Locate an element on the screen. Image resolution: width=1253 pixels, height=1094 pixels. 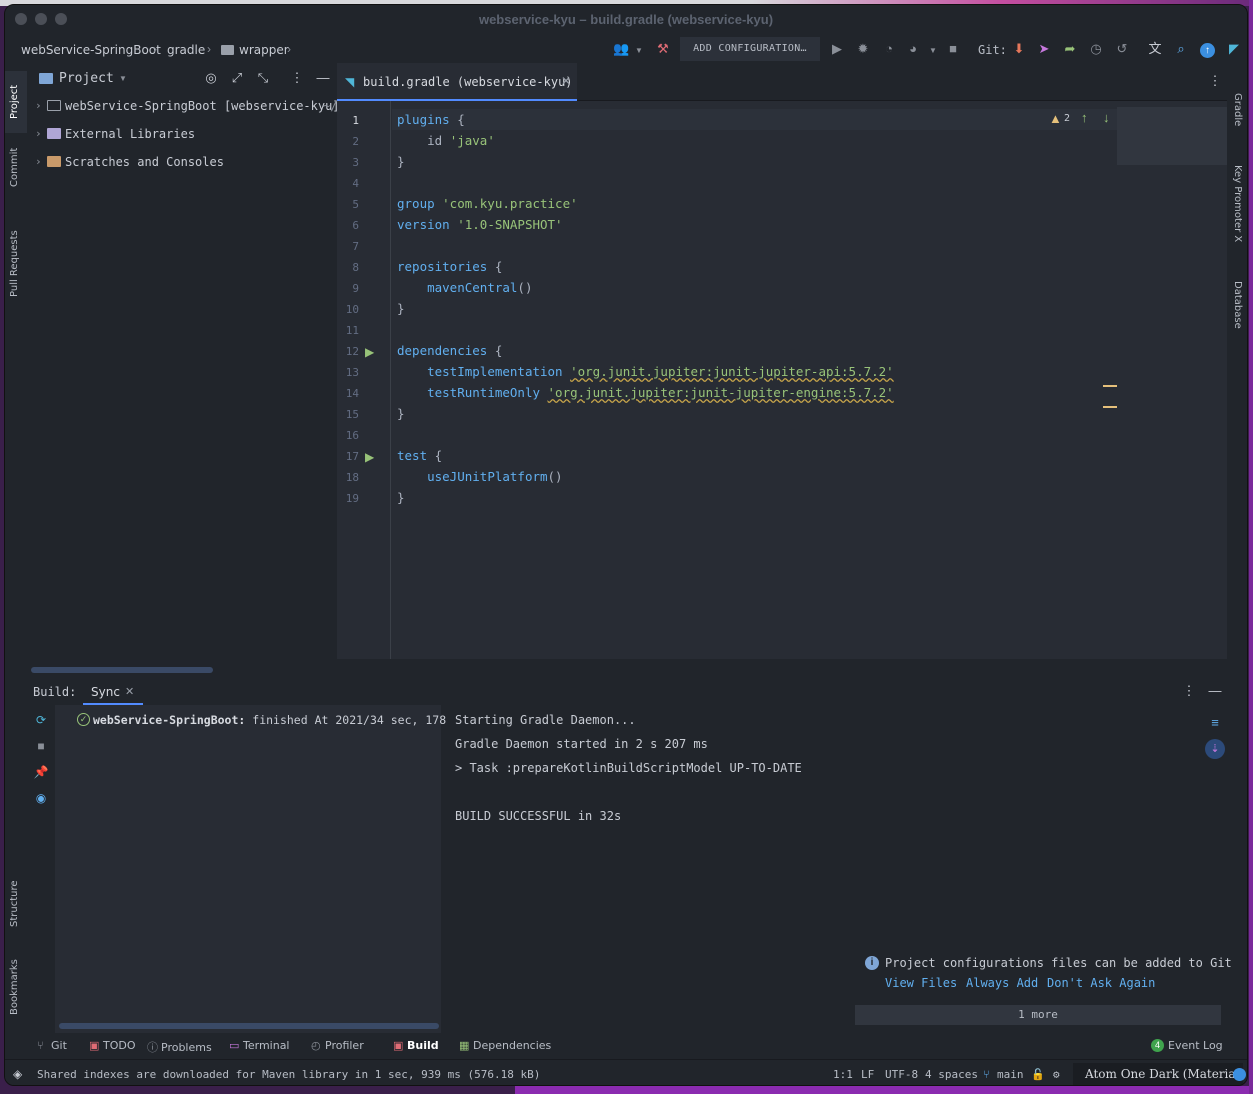
code-line: group 'com.kyu.practice' is located at coordinates (487, 203).